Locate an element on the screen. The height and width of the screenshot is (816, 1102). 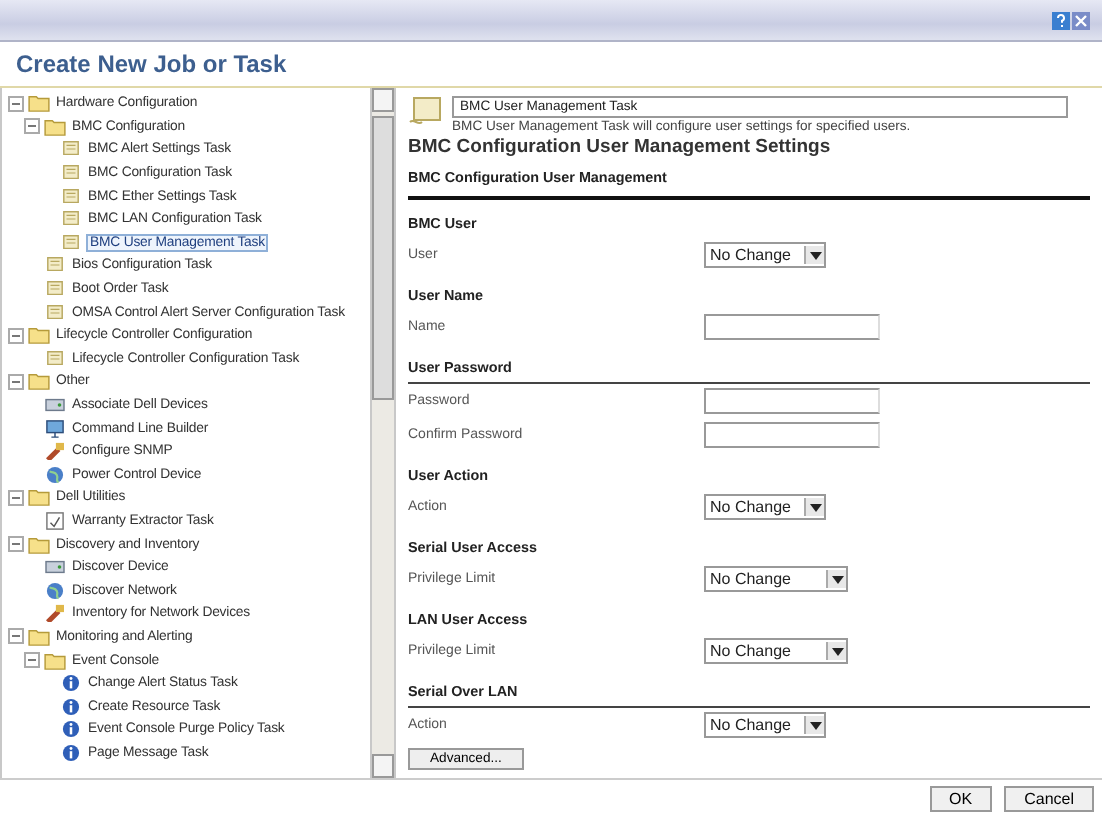
scrollbar is located at coordinates (383, 433).